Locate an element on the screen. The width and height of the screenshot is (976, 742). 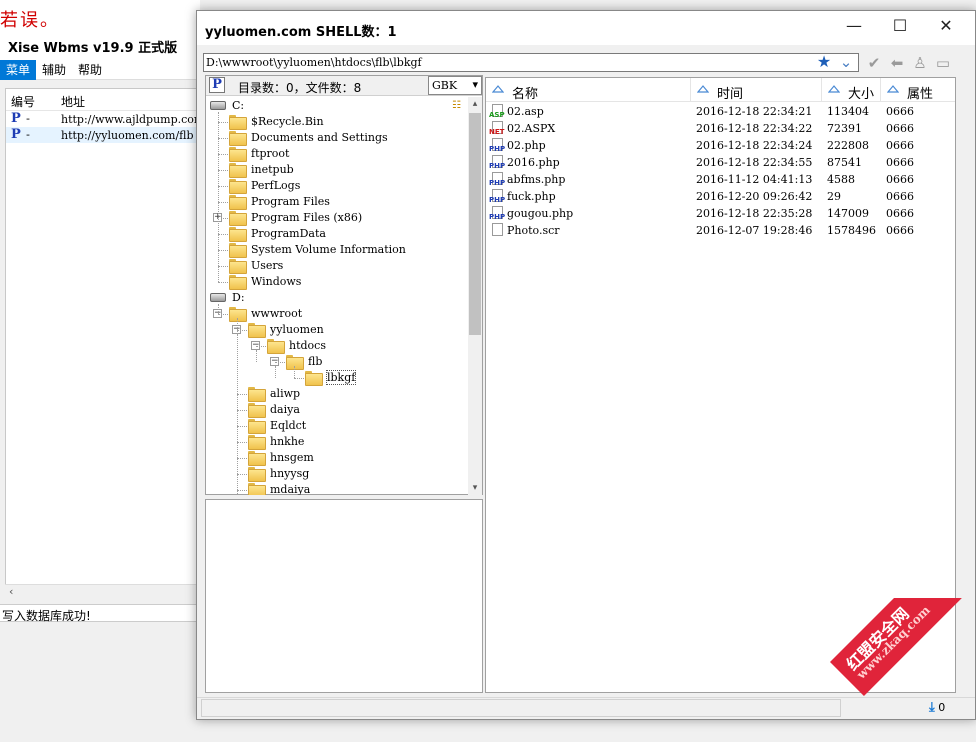
tree-toolbar: P 目录数：0，文件数：8 GBK ▾ is located at coordinates (344, 86).